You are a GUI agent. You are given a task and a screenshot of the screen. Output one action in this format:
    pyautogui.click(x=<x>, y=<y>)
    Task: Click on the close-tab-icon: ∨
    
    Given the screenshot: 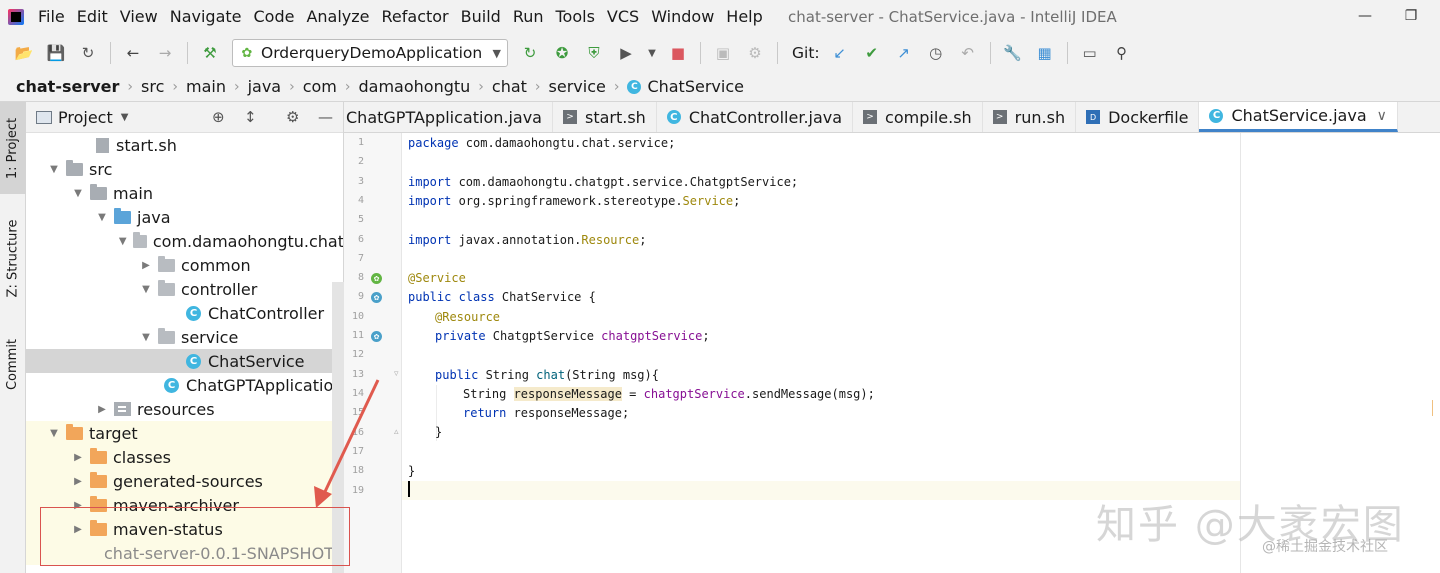 What is the action you would take?
    pyautogui.click(x=1382, y=116)
    